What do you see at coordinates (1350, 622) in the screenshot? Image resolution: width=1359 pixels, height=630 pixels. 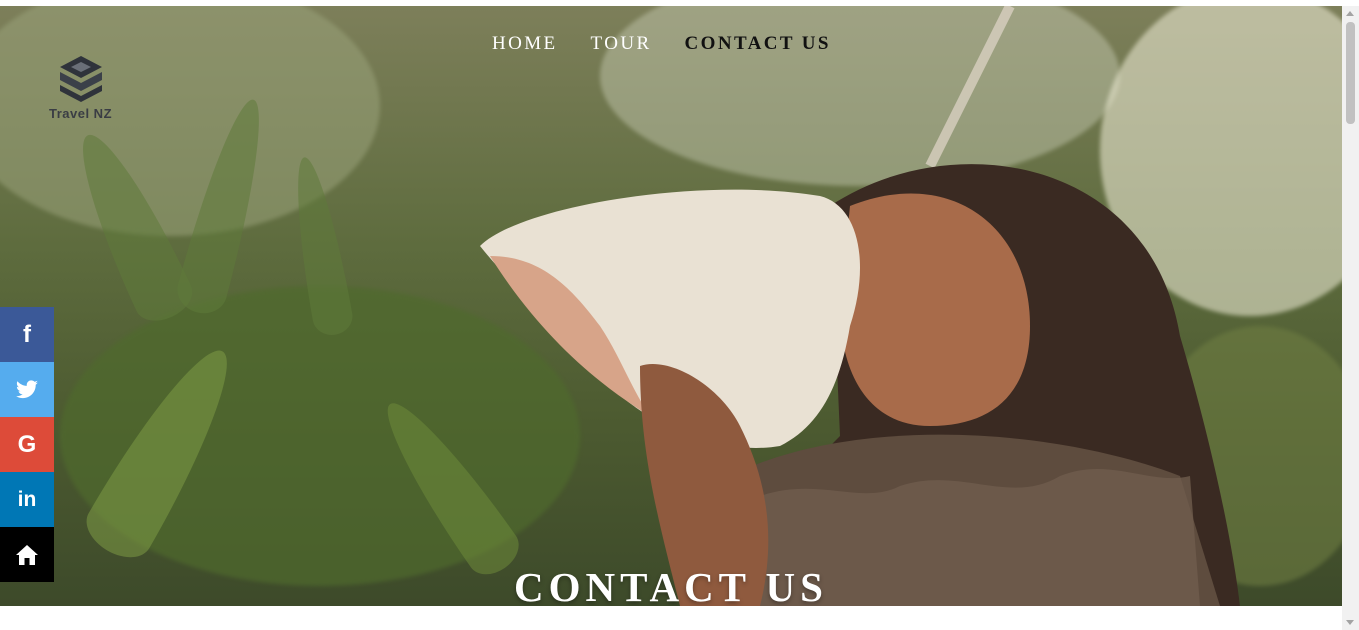 I see `scroll-down-arrow` at bounding box center [1350, 622].